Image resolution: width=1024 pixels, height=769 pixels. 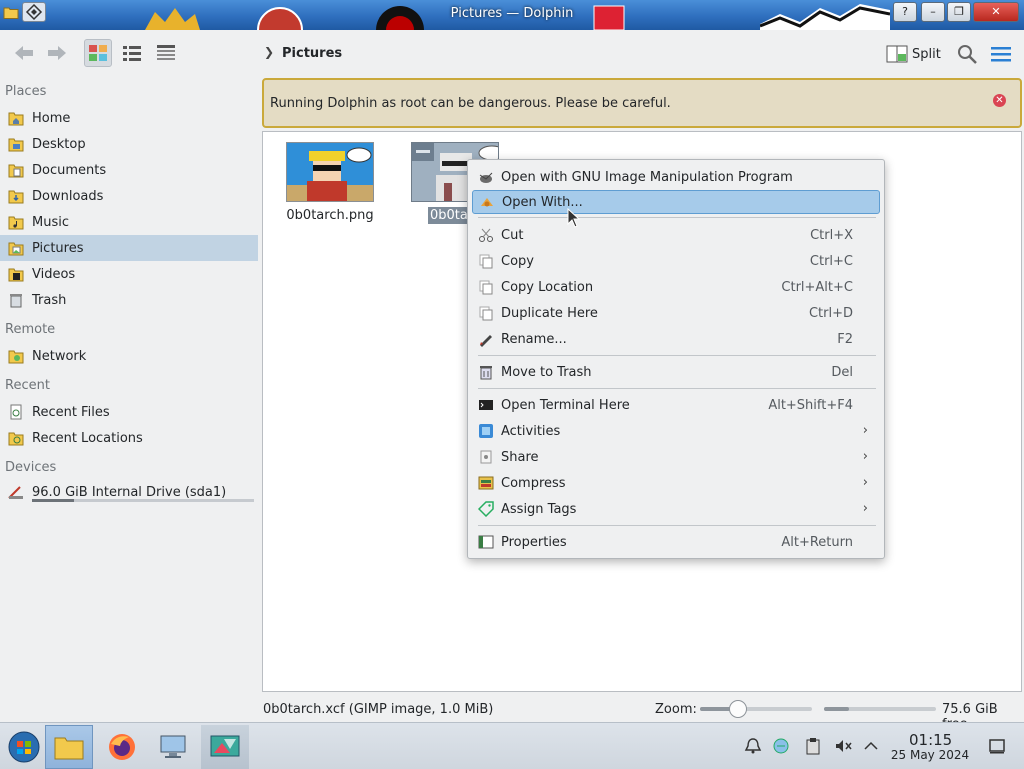 I want to click on arrow-right-icon, so click(x=57, y=53).